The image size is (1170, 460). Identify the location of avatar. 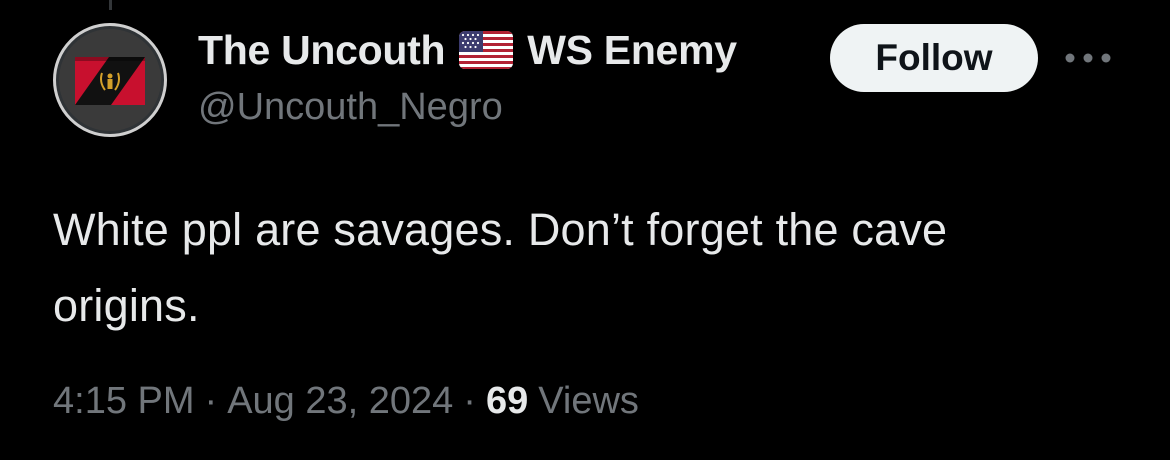
(110, 80).